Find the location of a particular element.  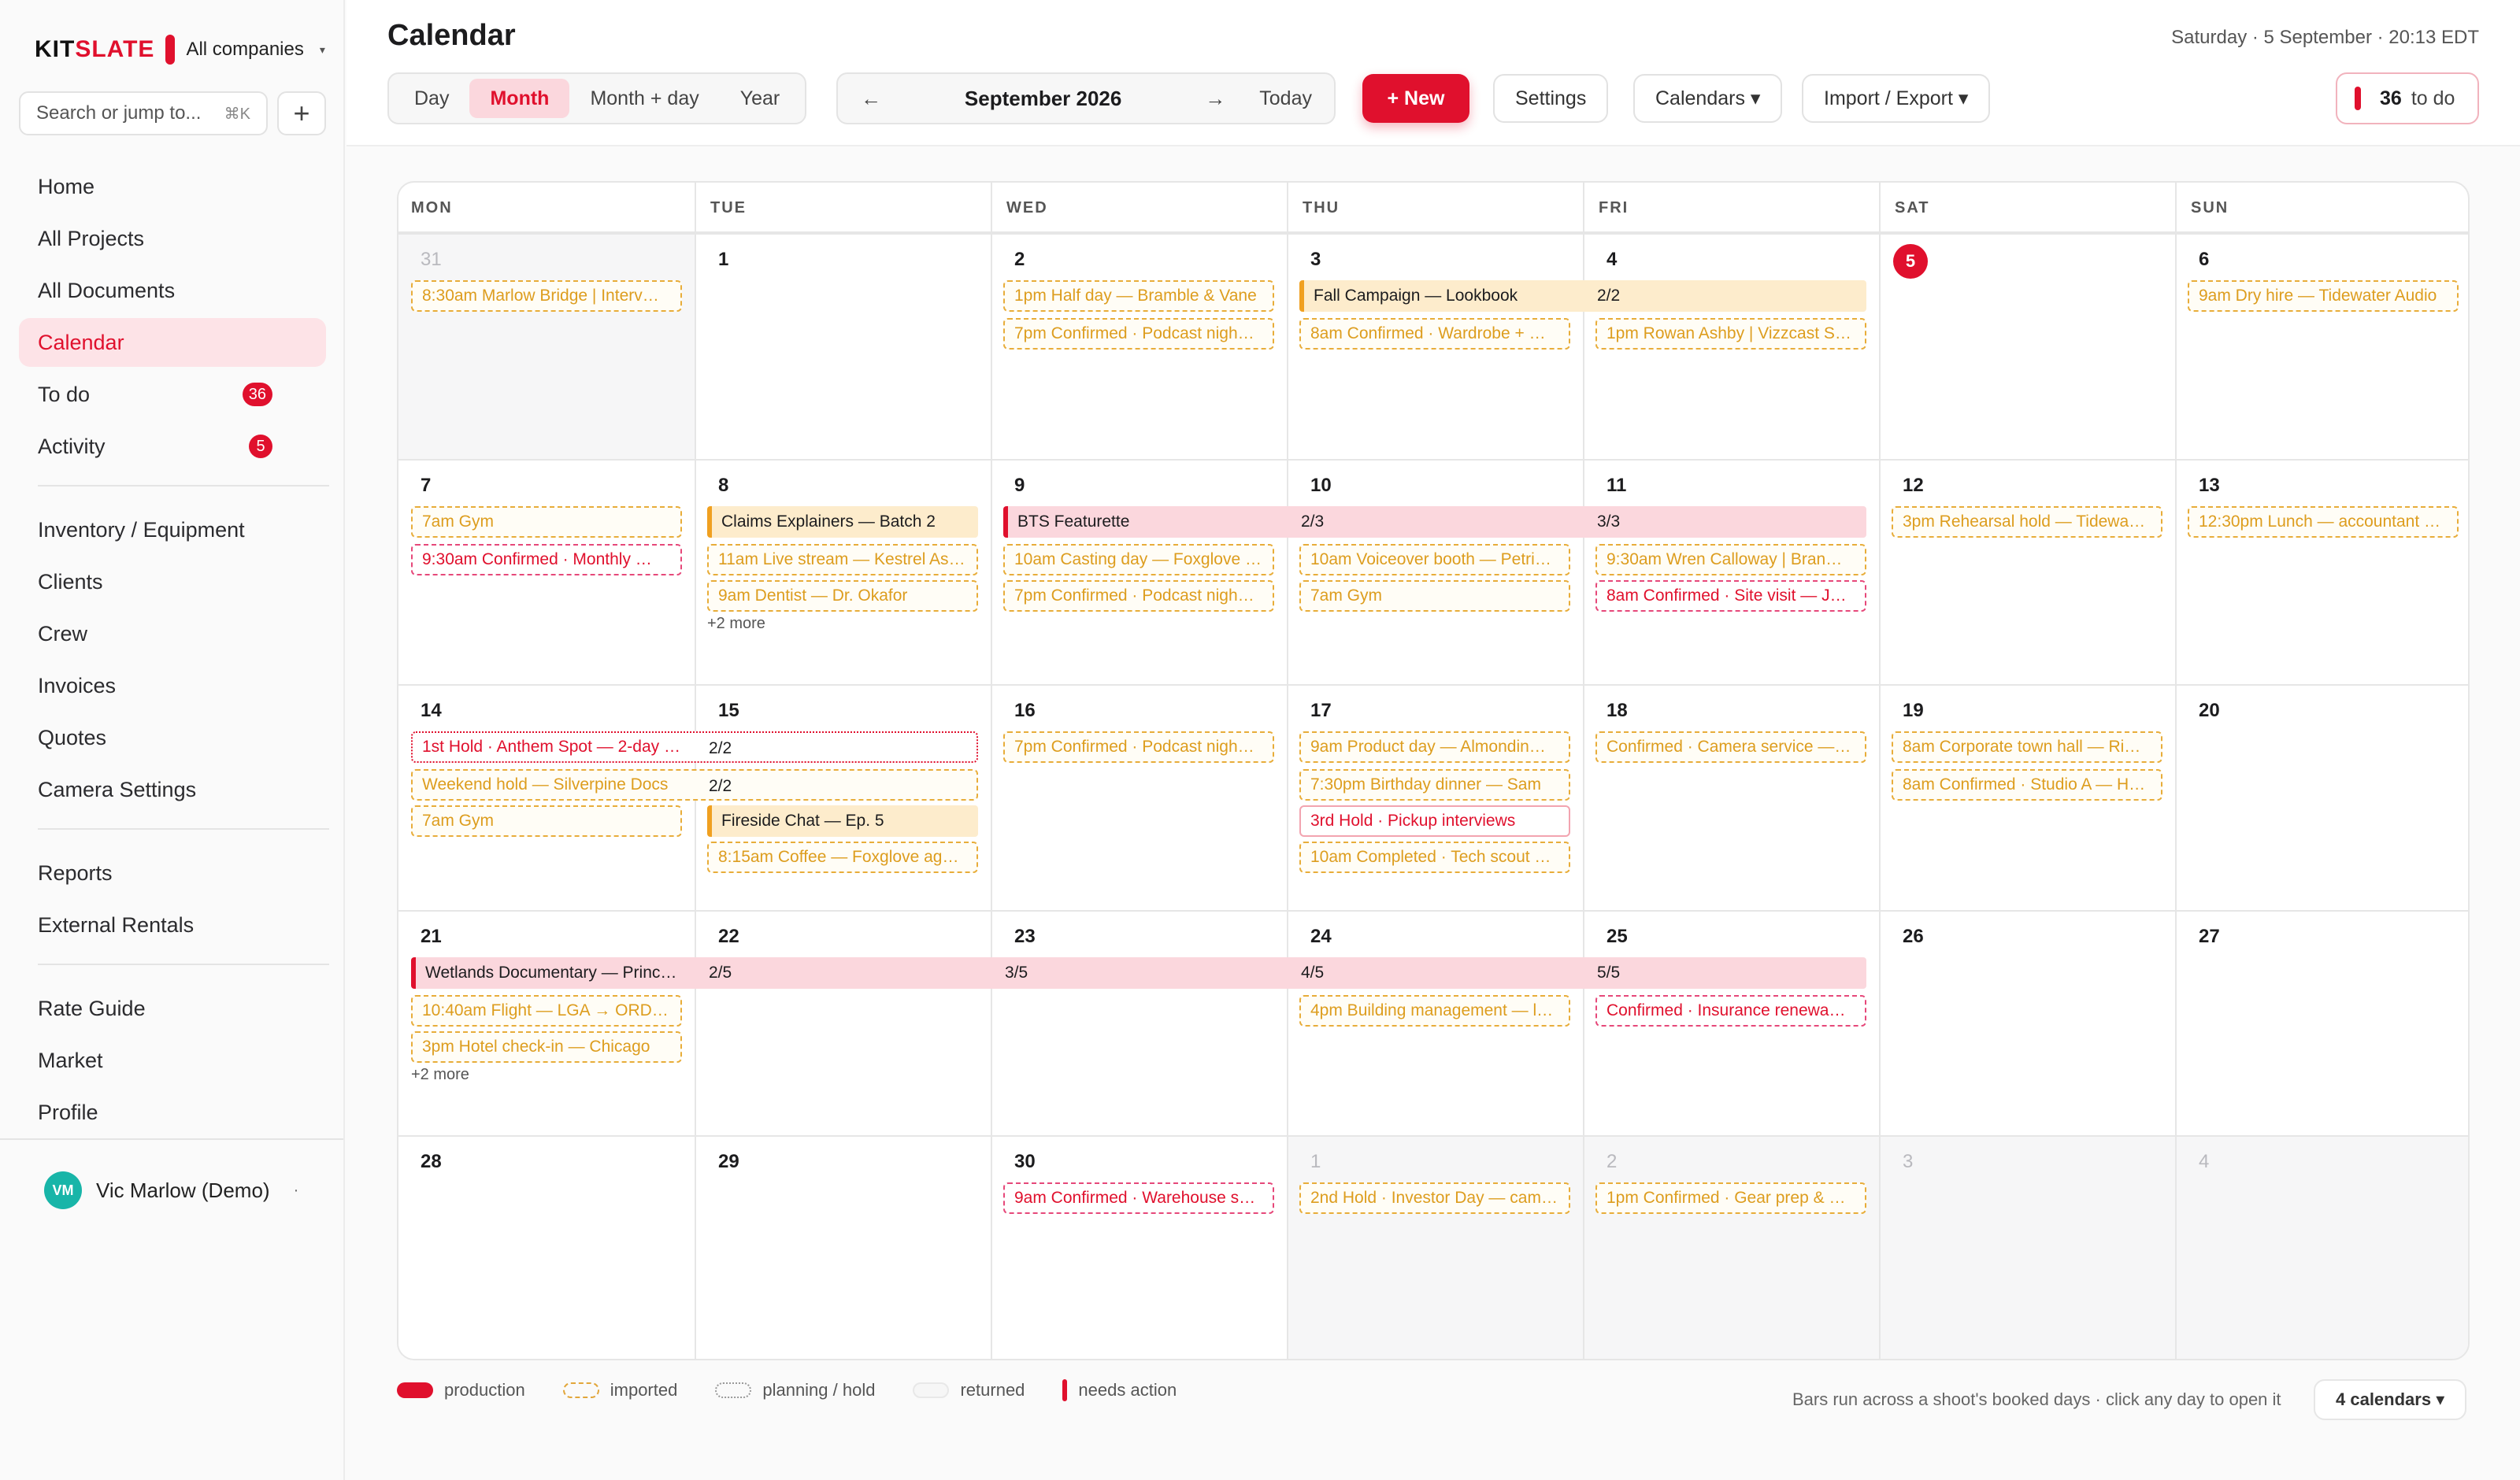

import-export-dropdown: Import / Export ▾ is located at coordinates (1896, 98).